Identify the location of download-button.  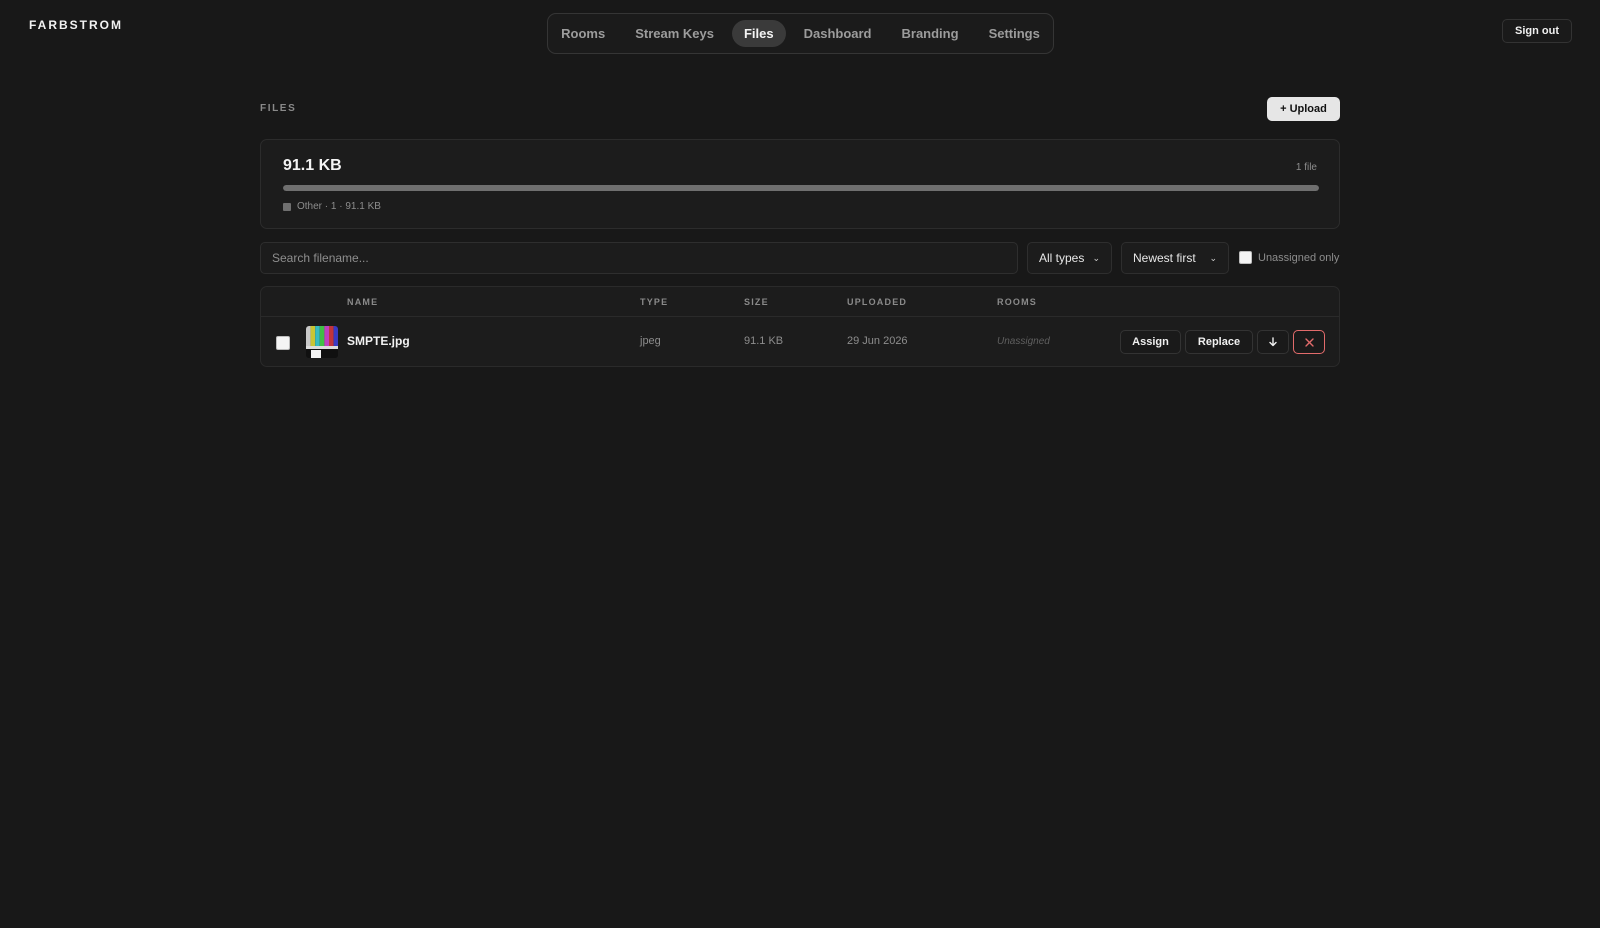
(1273, 342).